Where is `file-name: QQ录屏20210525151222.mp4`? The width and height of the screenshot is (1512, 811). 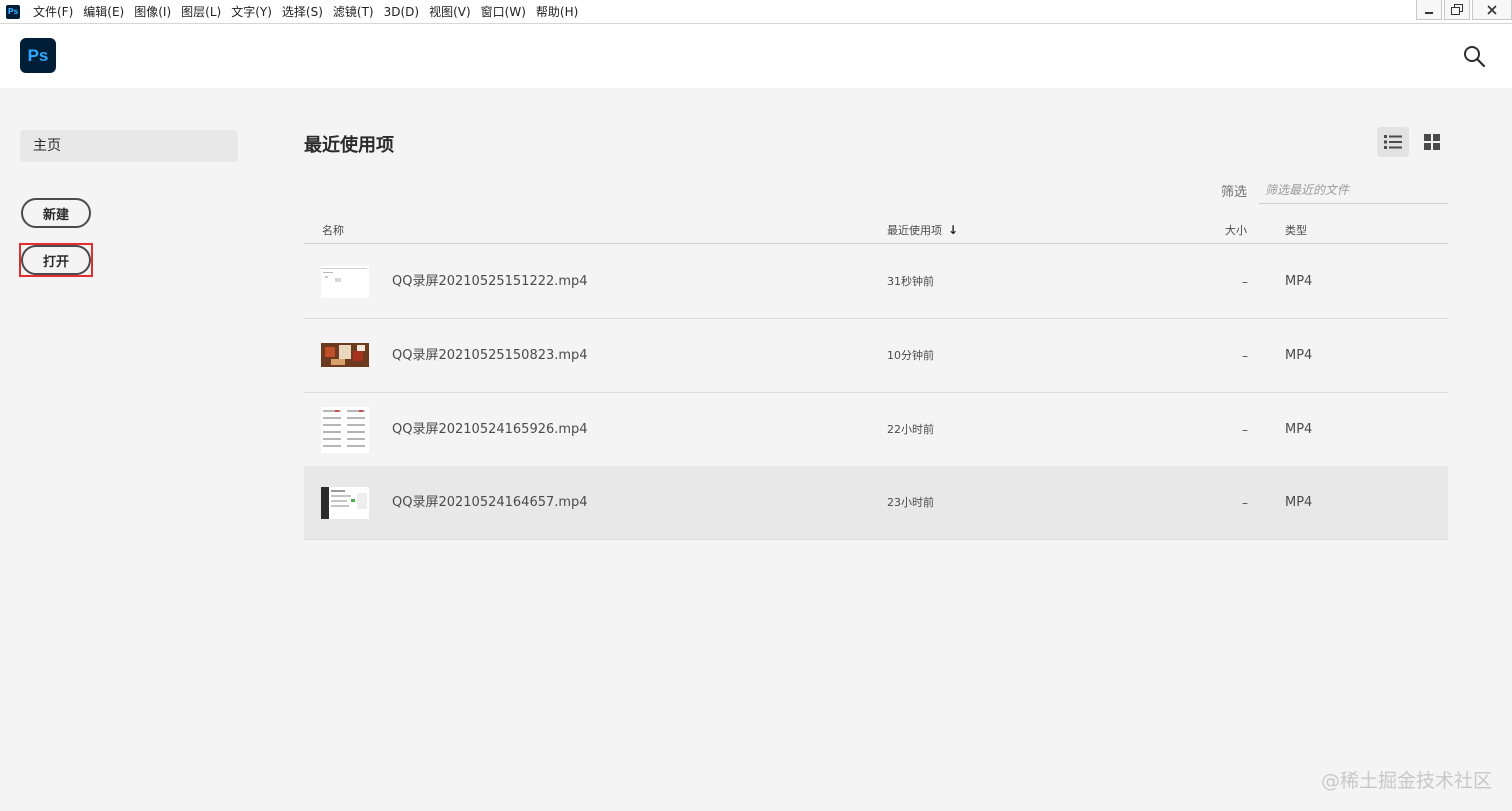 file-name: QQ录屏20210525151222.mp4 is located at coordinates (490, 281).